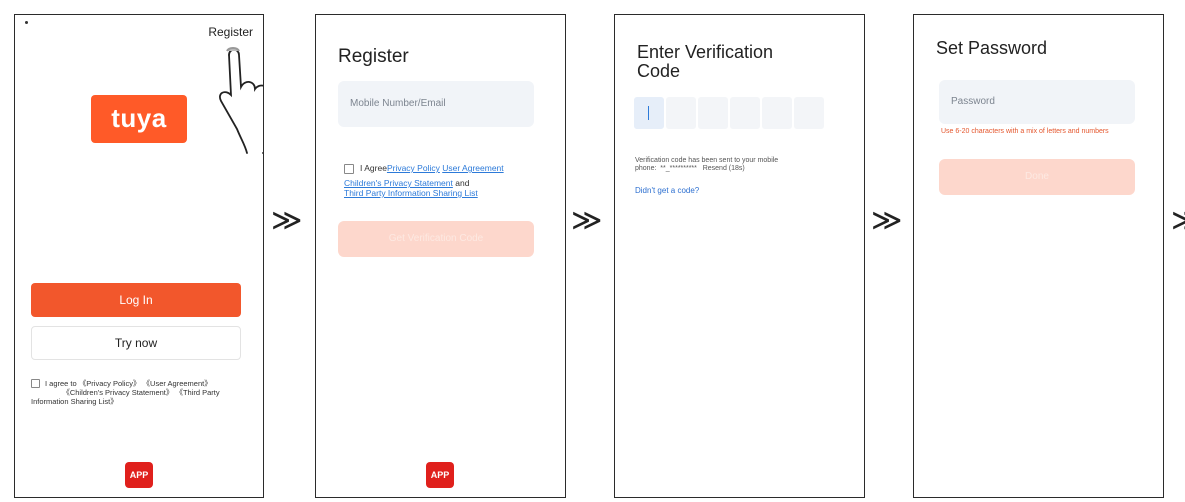  What do you see at coordinates (136, 343) in the screenshot?
I see `try-now-button: Try now` at bounding box center [136, 343].